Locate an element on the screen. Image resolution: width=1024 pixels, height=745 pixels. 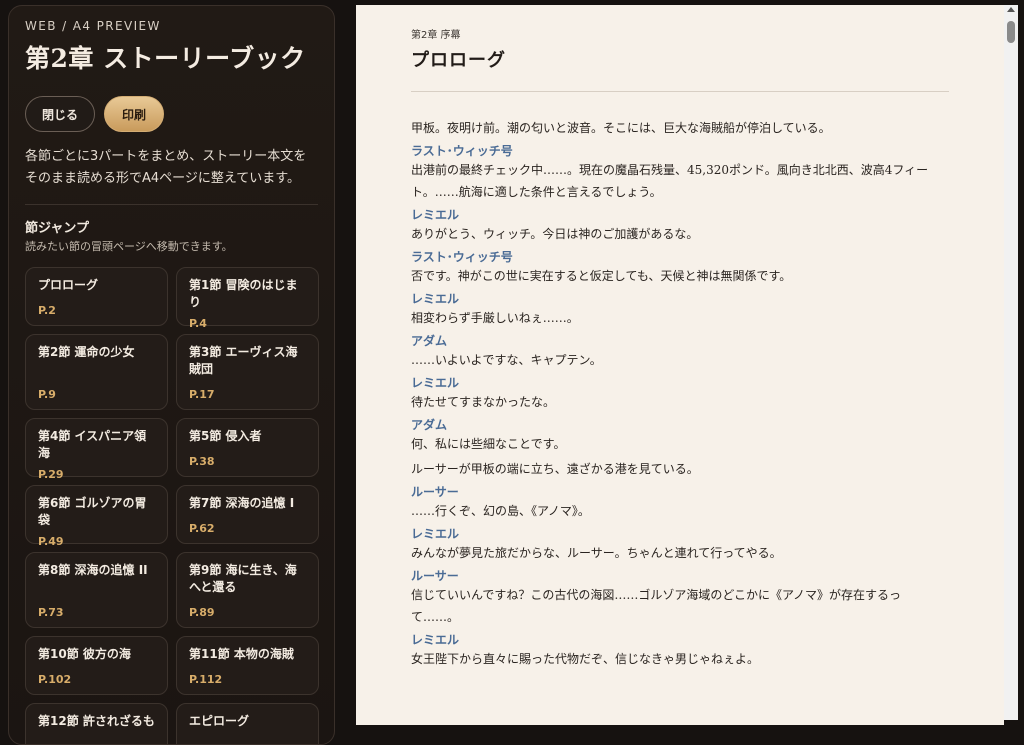
section-card-title: 第6節 ゴルゾアの胃袋 is located at coordinates (92, 511).